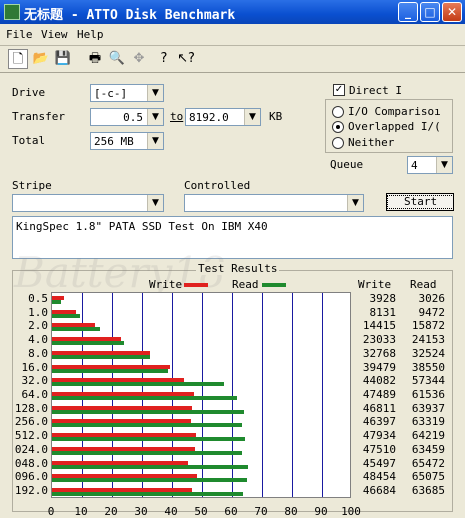  Describe the element at coordinates (38, 116) in the screenshot. I see `transfer-label: Transfer` at that location.